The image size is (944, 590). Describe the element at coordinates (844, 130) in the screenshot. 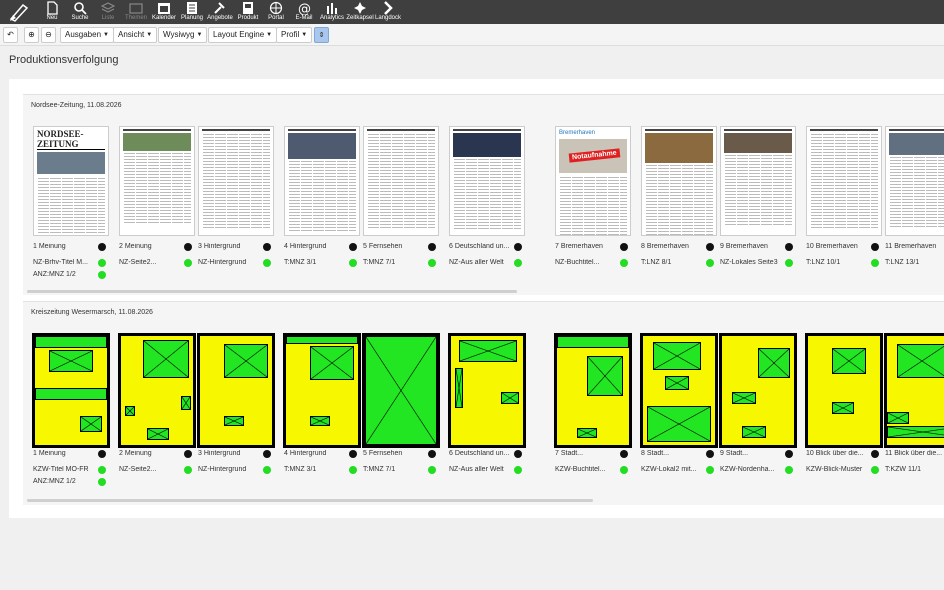

I see `page-header-rule` at that location.